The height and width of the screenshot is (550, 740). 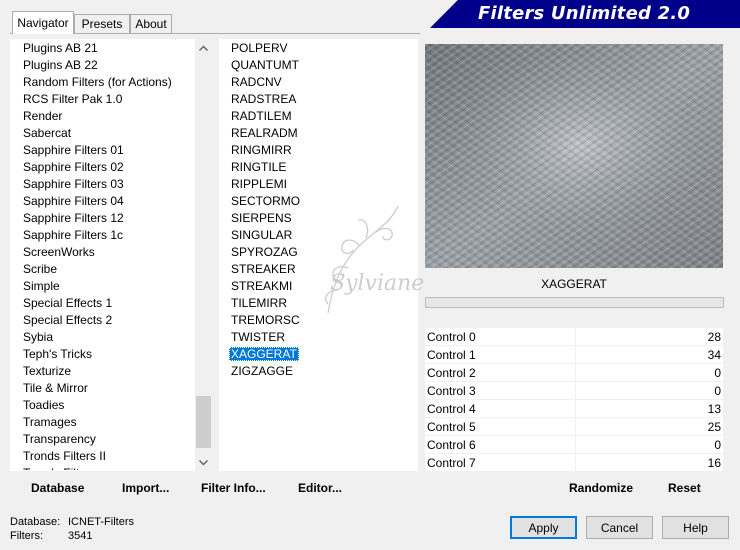 I want to click on filter-item-label: SPYROZAG, so click(x=264, y=252).